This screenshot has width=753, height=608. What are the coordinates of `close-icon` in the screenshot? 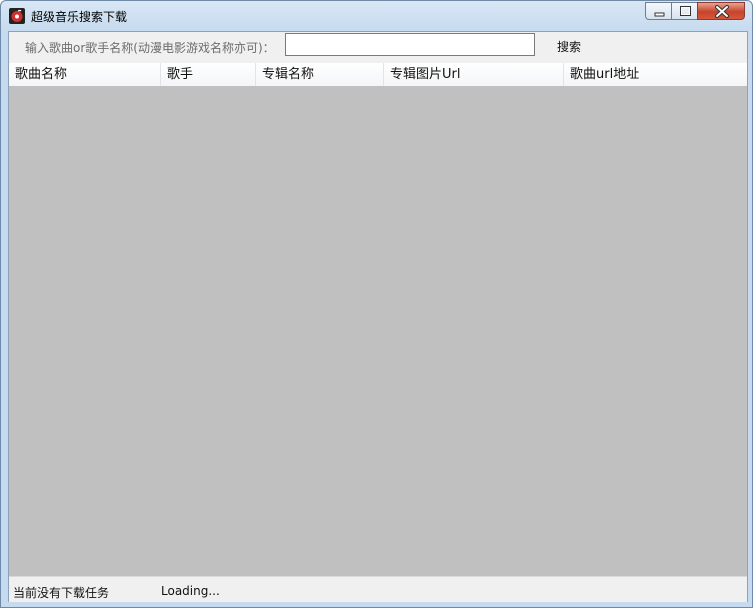 It's located at (722, 11).